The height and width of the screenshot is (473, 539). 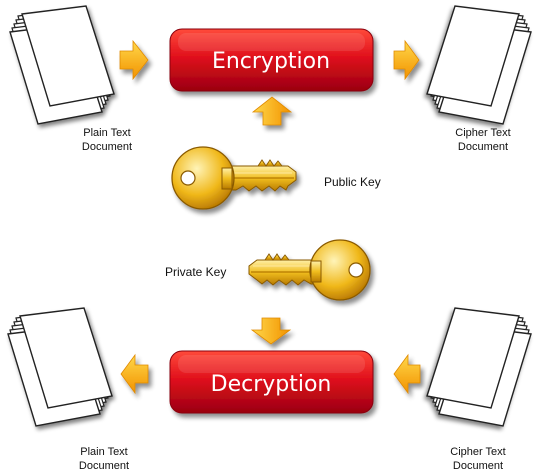 I want to click on public-key-label: Public Key, so click(x=352, y=182).